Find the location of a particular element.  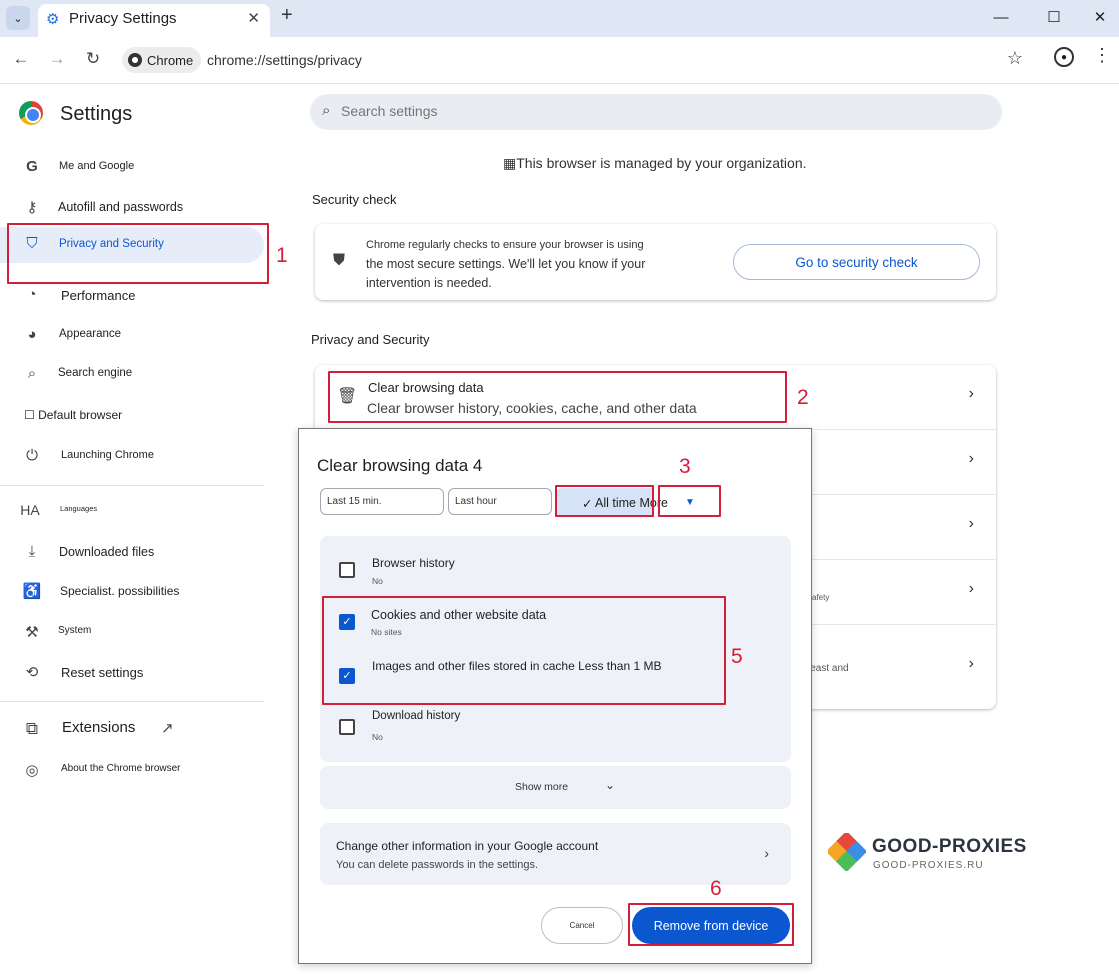

annotation-number-3: 3 is located at coordinates (685, 466).